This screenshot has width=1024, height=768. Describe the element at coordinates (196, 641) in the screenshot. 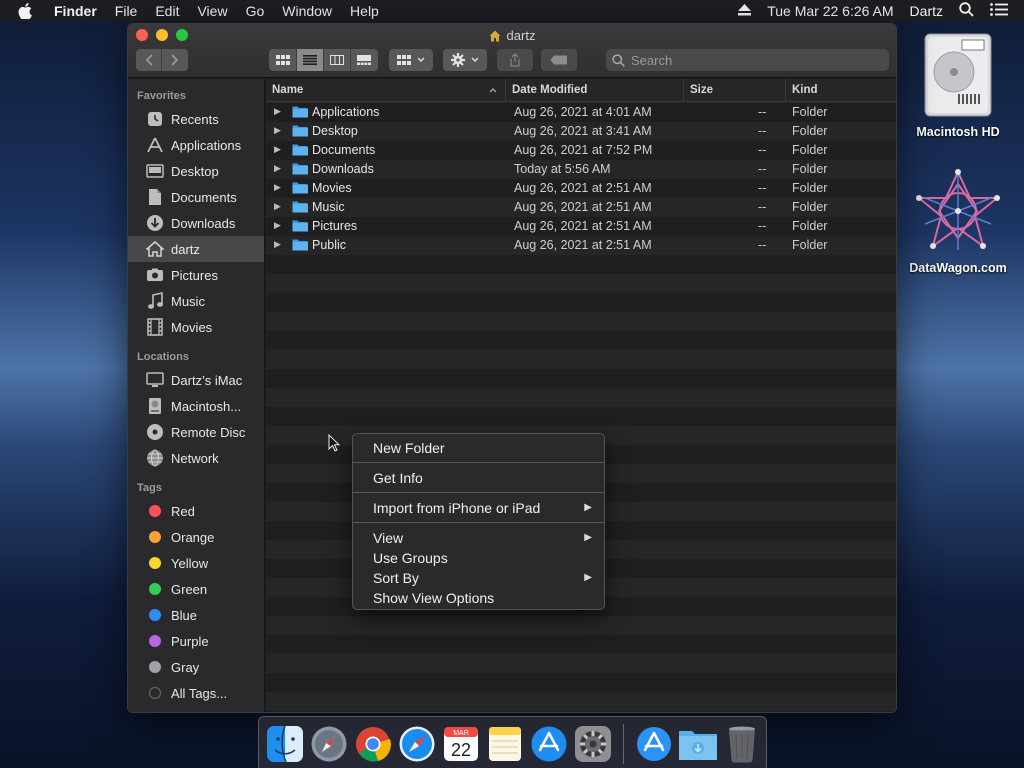

I see `sidebar-tag-purple: Purple` at that location.